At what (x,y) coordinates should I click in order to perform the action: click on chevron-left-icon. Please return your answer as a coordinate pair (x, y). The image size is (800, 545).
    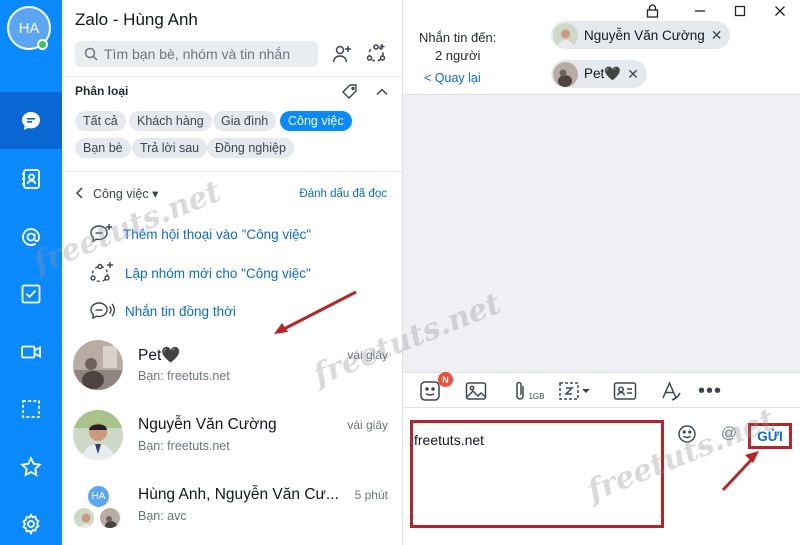
    Looking at the image, I should click on (80, 193).